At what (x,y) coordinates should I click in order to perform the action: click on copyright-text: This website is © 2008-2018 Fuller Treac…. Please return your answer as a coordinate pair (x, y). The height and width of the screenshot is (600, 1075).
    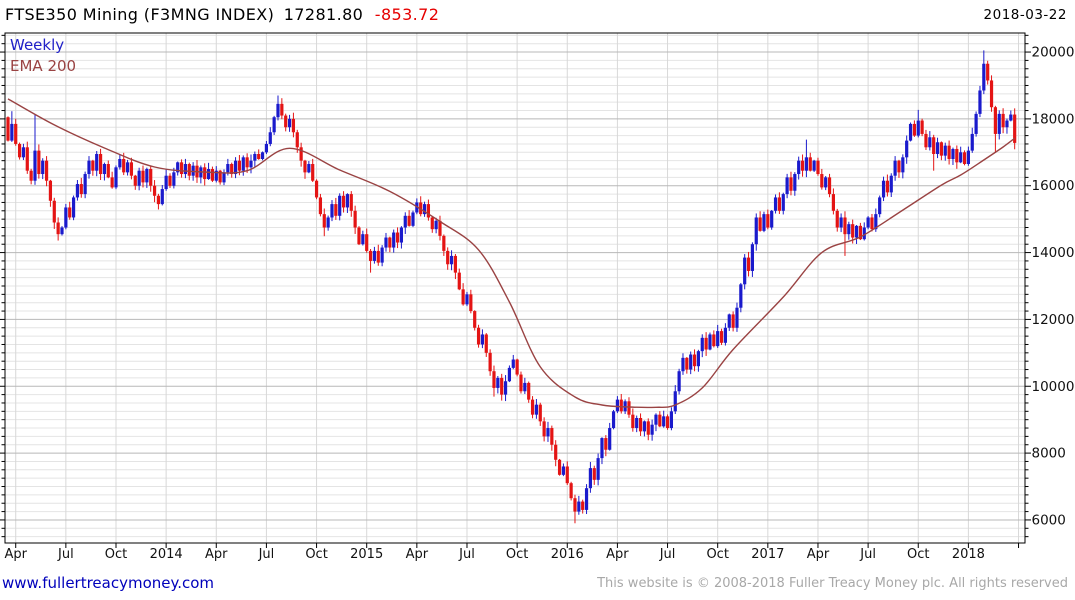
    Looking at the image, I should click on (832, 583).